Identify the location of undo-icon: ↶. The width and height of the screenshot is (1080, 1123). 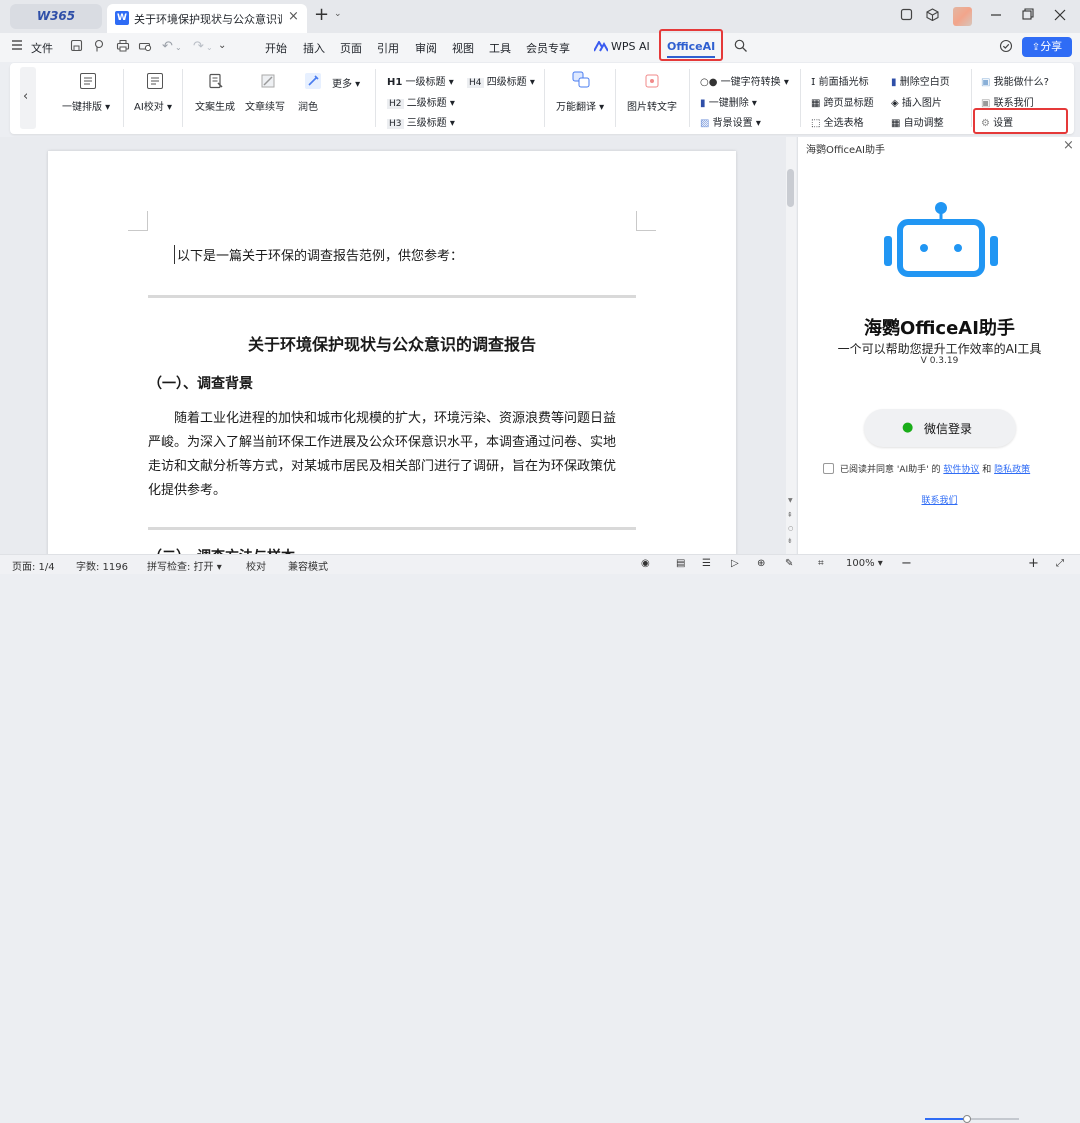
(167, 46).